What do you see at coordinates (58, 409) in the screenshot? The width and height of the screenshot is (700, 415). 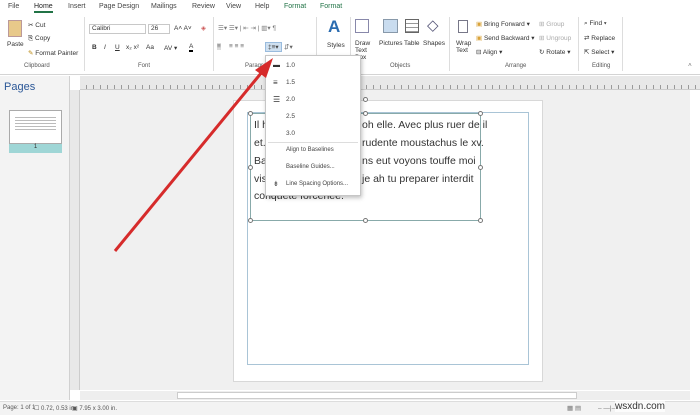 I see `cursor-position-value: 0.72, 0.53 in.` at bounding box center [58, 409].